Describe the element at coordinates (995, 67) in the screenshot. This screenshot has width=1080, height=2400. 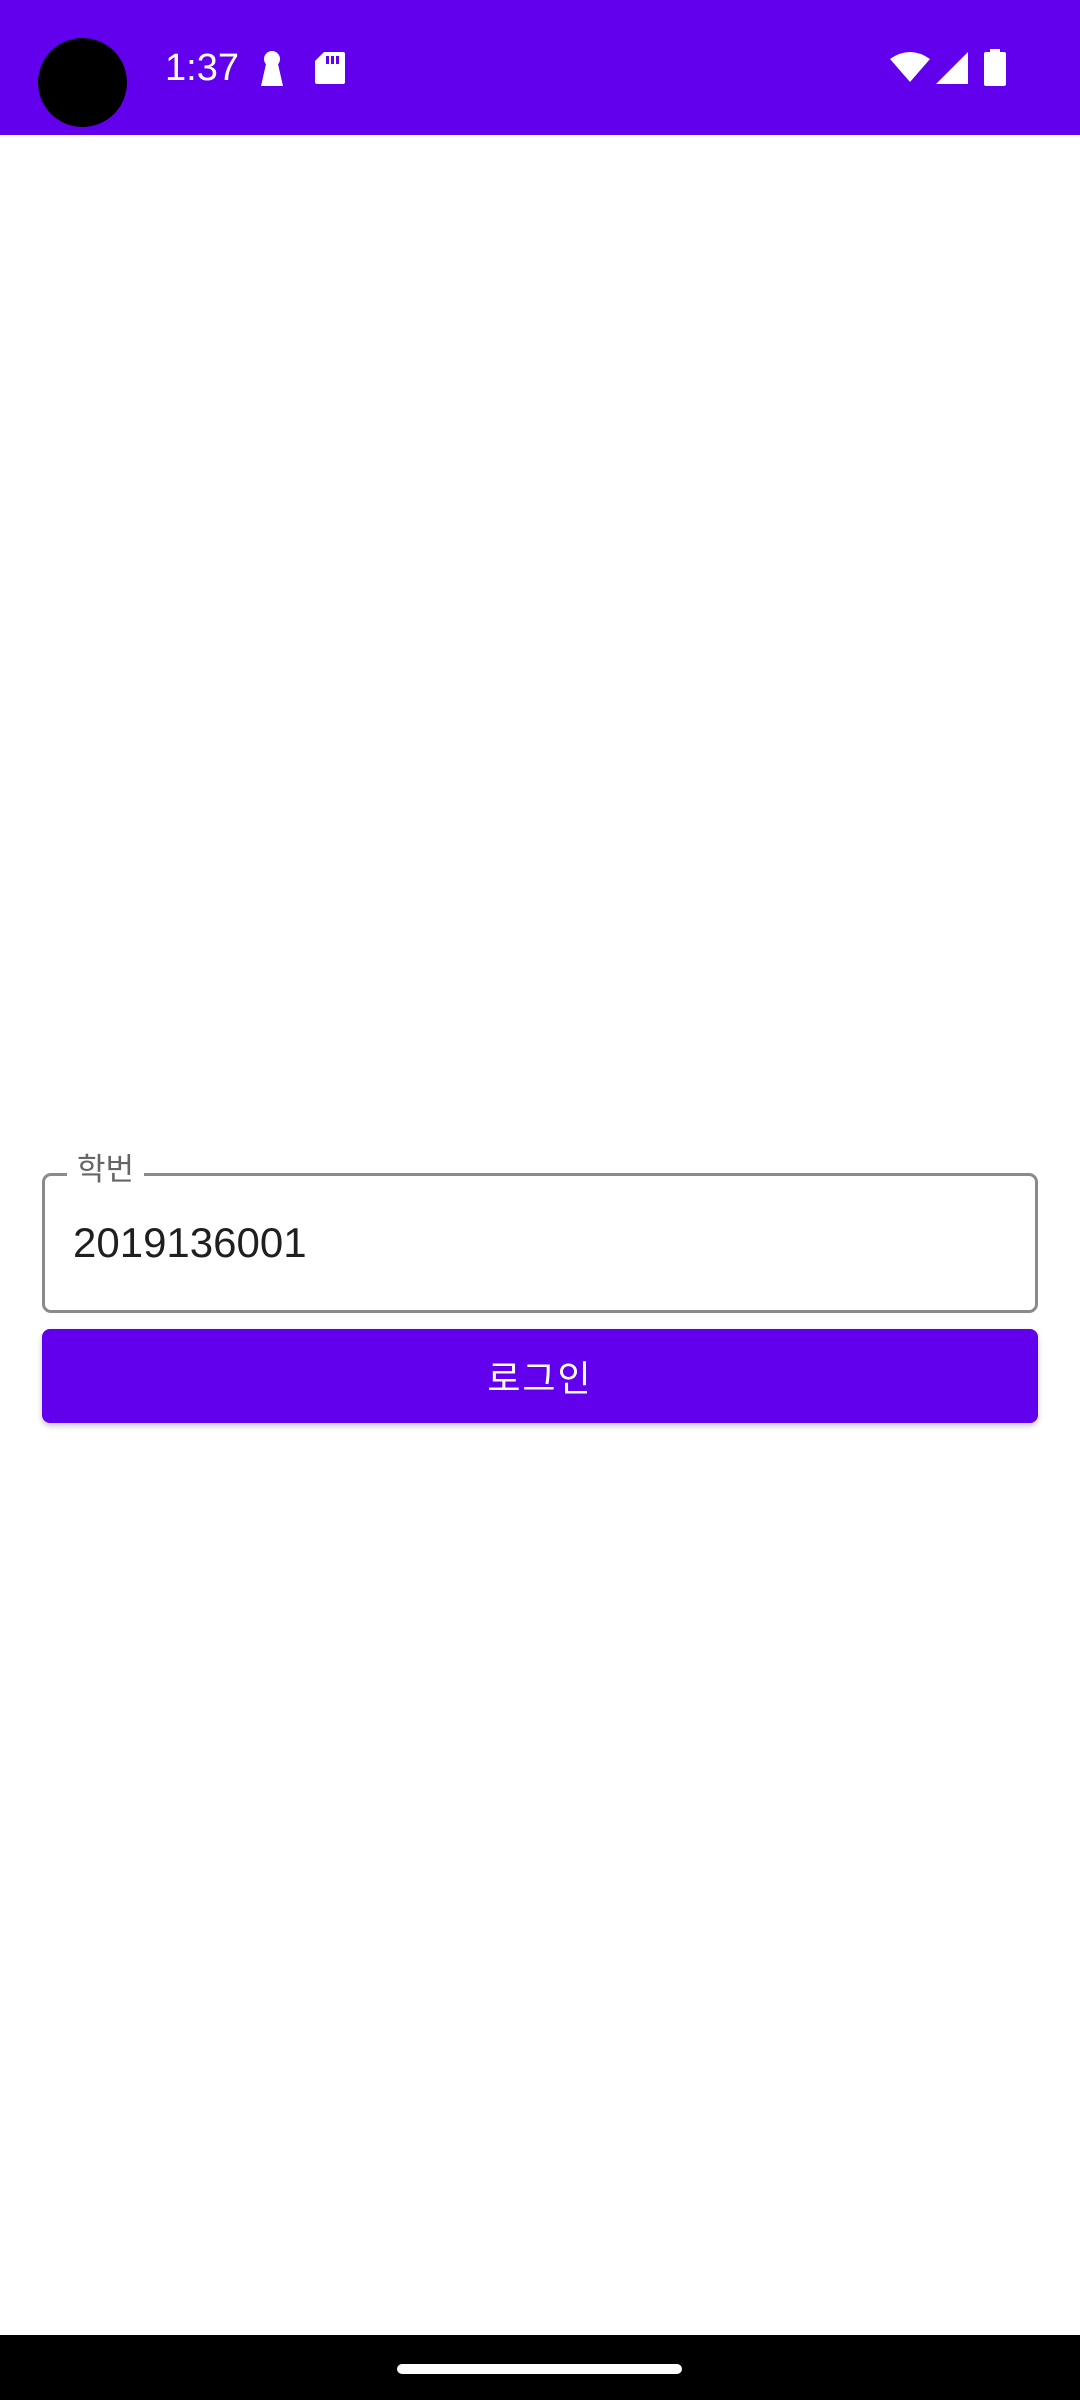
I see `battery-icon` at that location.